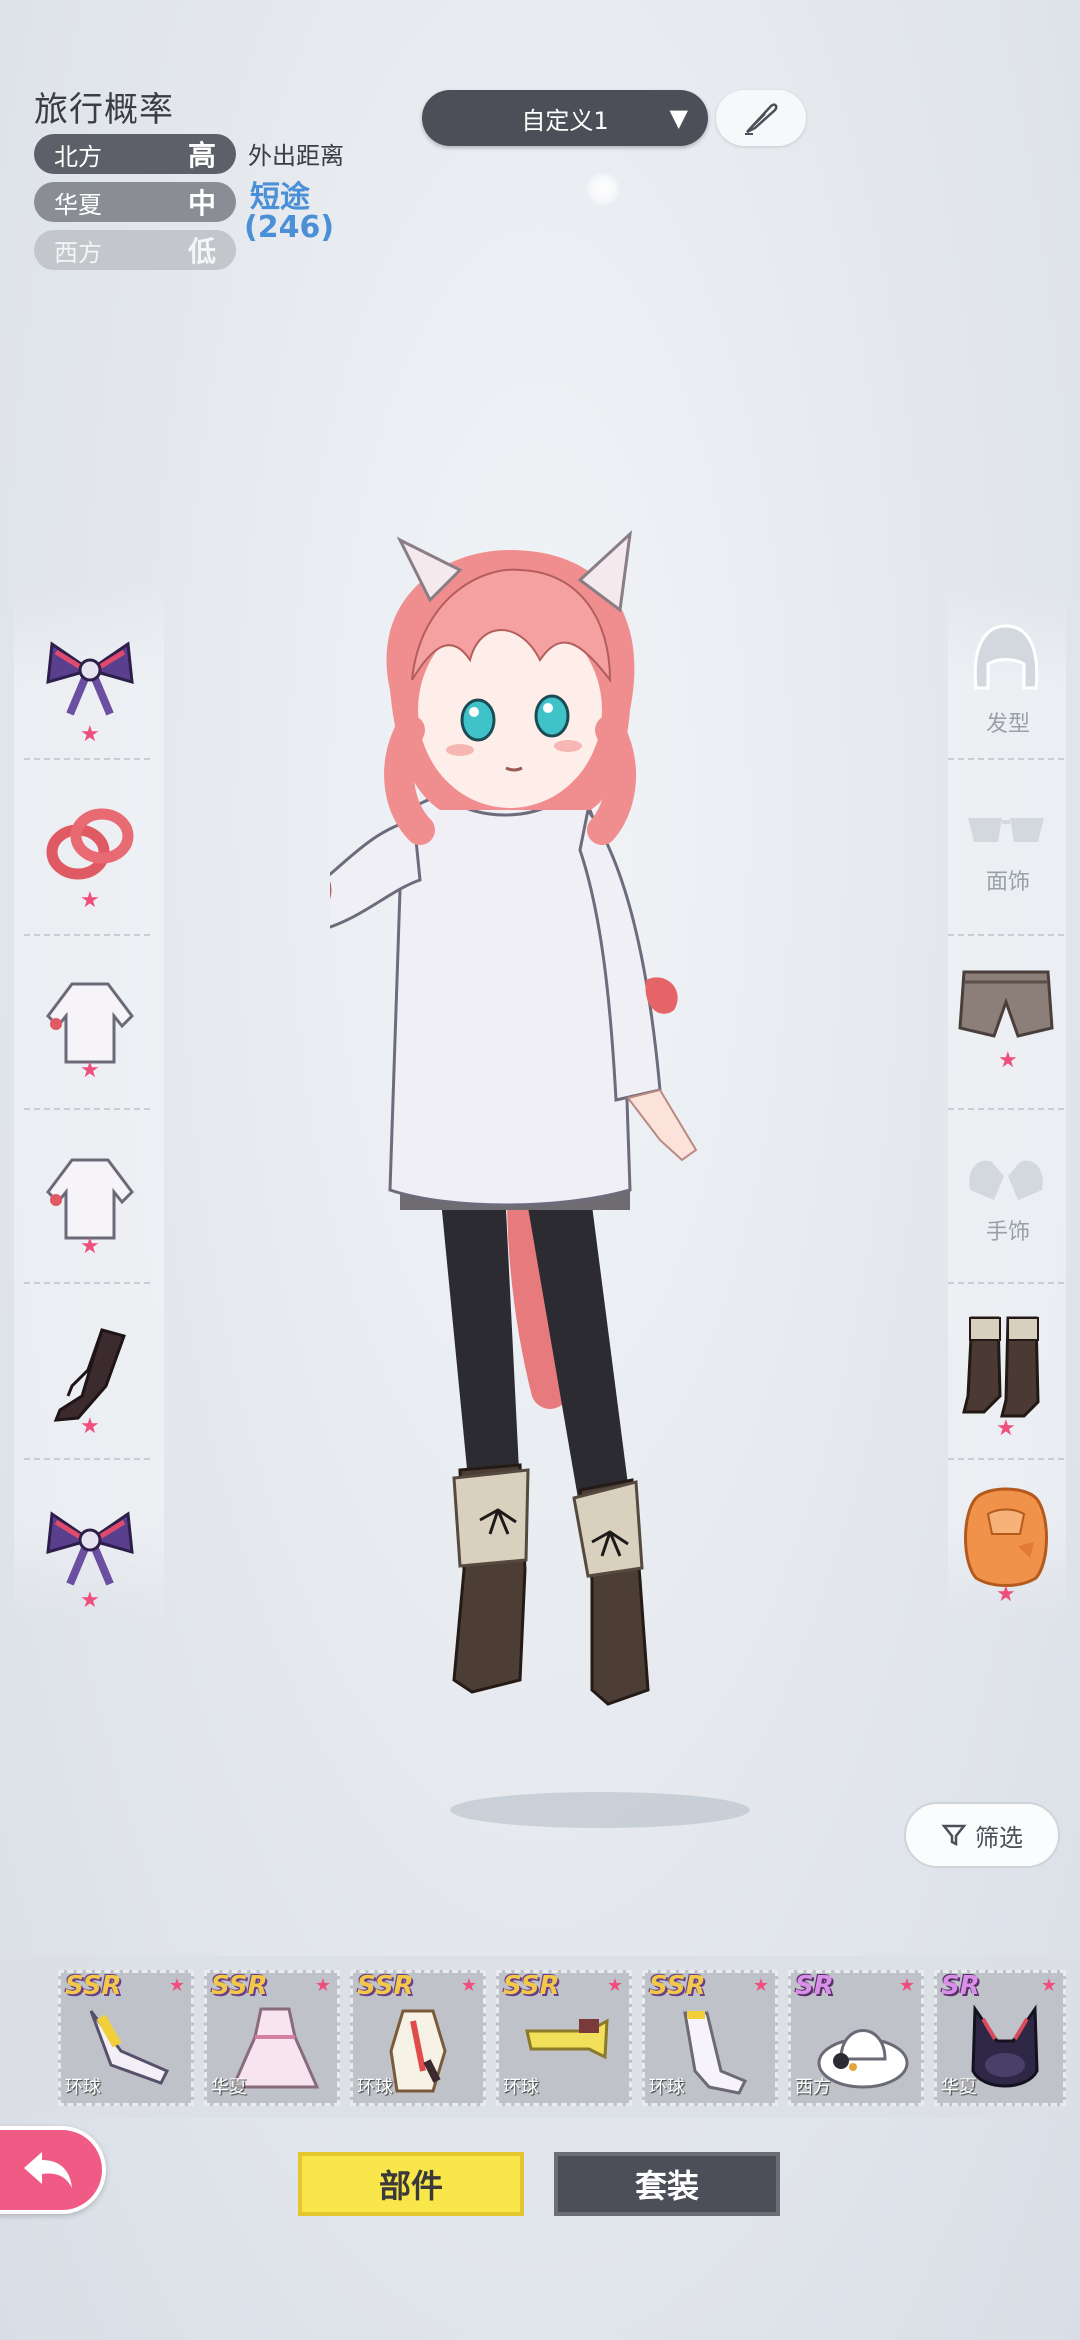  I want to click on filter-icon, so click(954, 1835).